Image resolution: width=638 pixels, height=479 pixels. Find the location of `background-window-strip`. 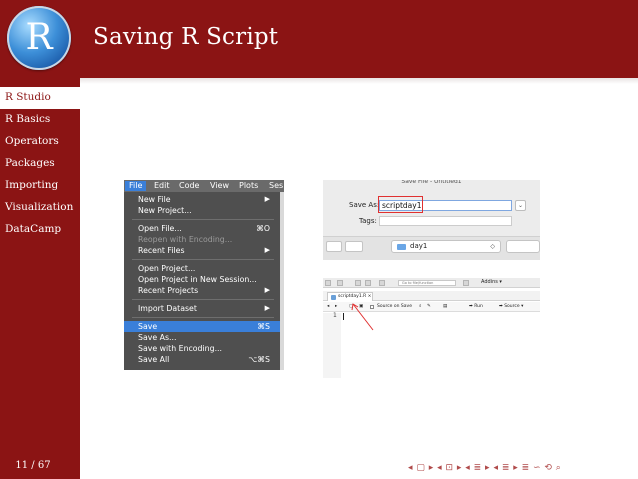

background-window-strip is located at coordinates (282, 281).